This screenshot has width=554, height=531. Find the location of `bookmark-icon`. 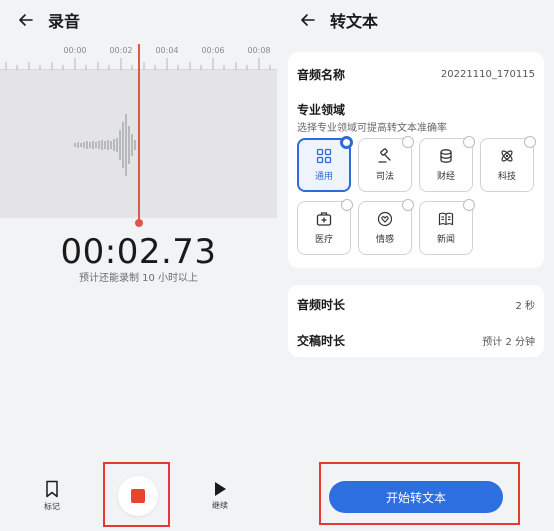

bookmark-icon is located at coordinates (52, 489).